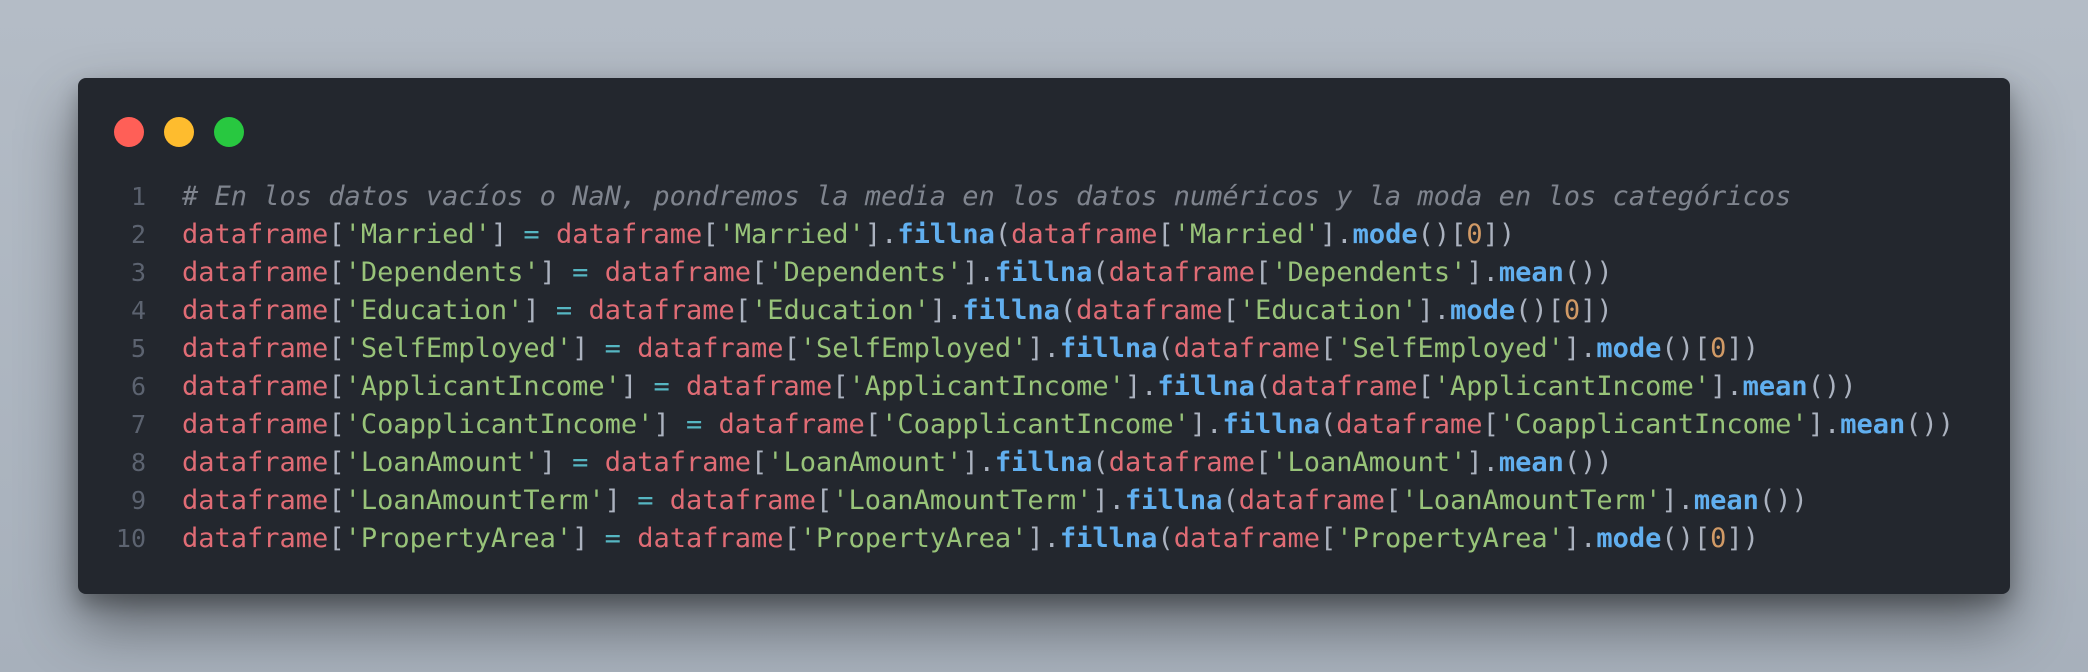 The width and height of the screenshot is (2088, 672). I want to click on line-number: 2, so click(138, 234).